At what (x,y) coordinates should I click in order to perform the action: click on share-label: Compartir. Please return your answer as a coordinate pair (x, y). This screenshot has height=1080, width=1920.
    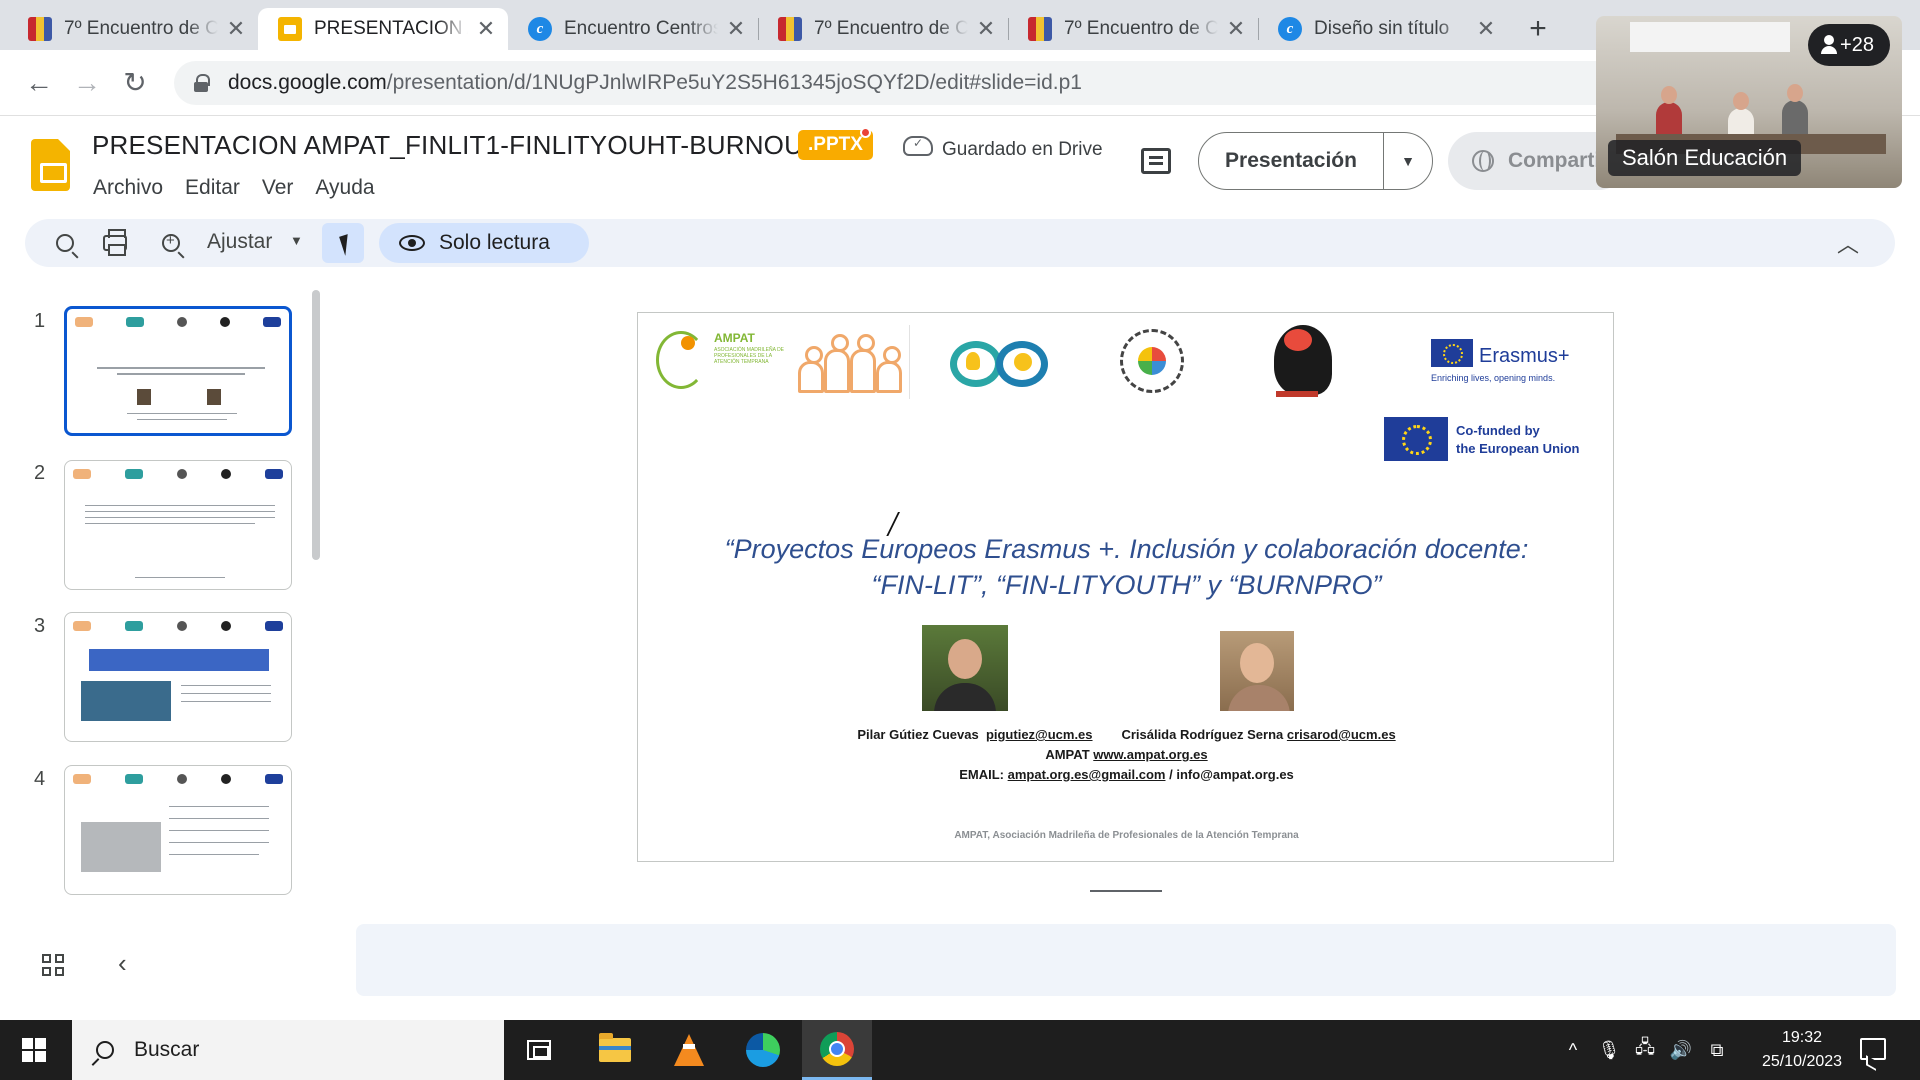
    Looking at the image, I should click on (1558, 160).